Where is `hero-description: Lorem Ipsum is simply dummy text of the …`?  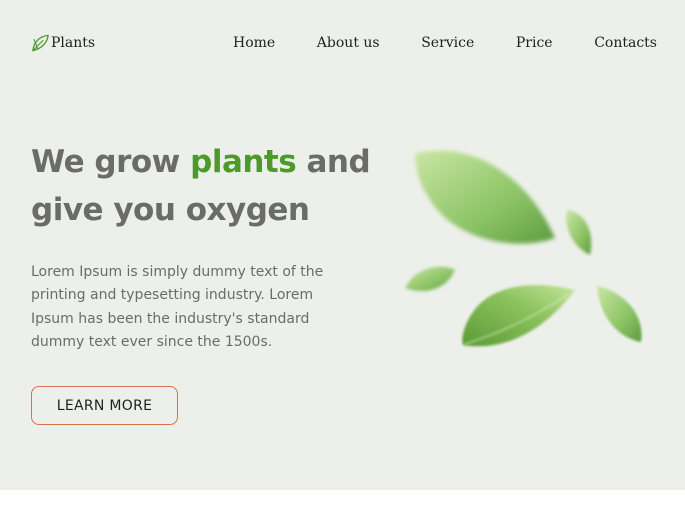 hero-description: Lorem Ipsum is simply dummy text of the … is located at coordinates (177, 307).